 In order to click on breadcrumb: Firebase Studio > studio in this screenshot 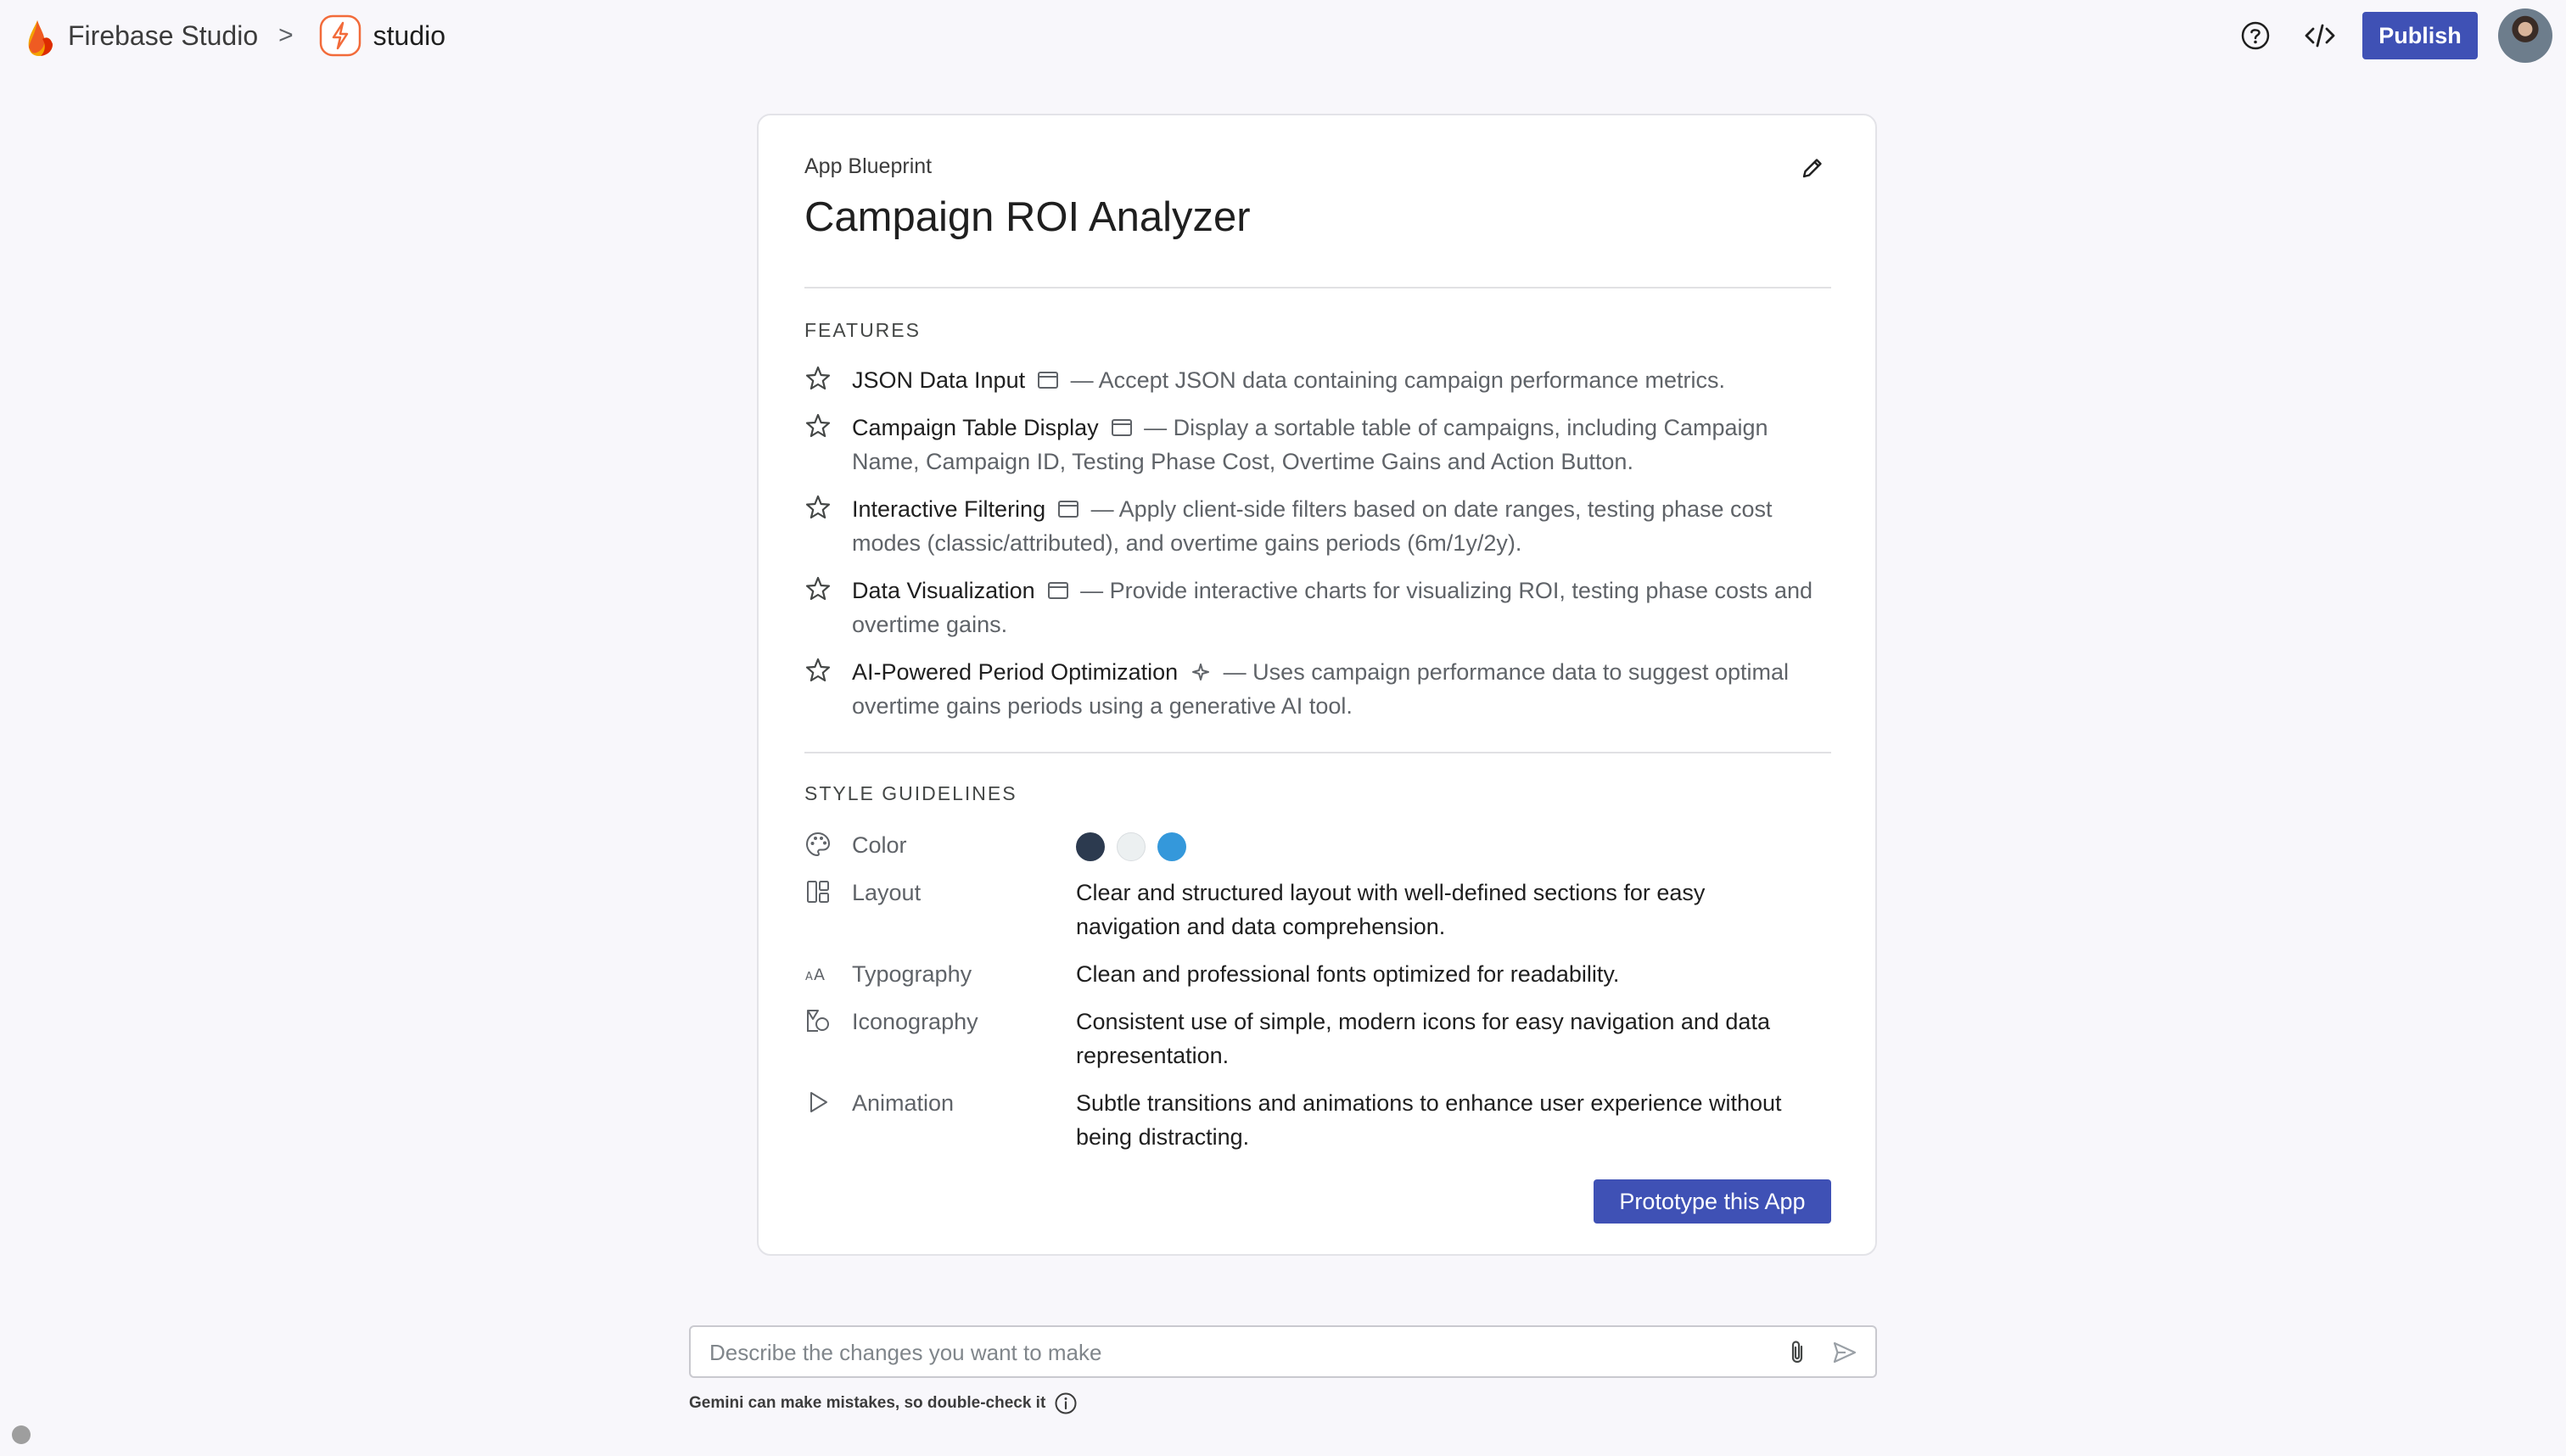, I will do `click(235, 36)`.